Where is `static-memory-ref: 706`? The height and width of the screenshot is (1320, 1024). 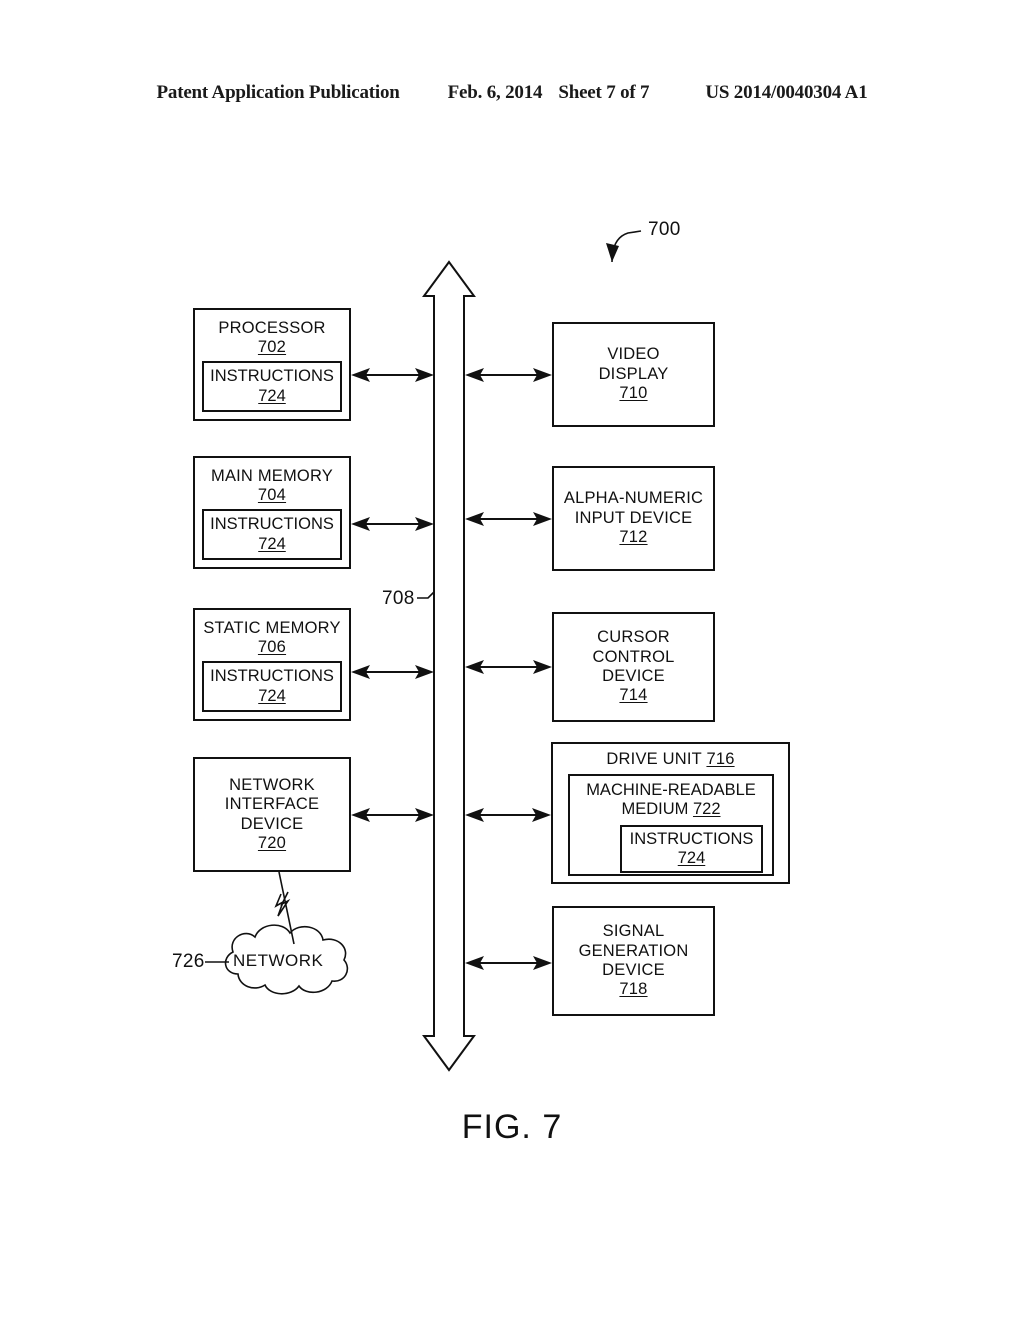
static-memory-ref: 706 is located at coordinates (272, 647).